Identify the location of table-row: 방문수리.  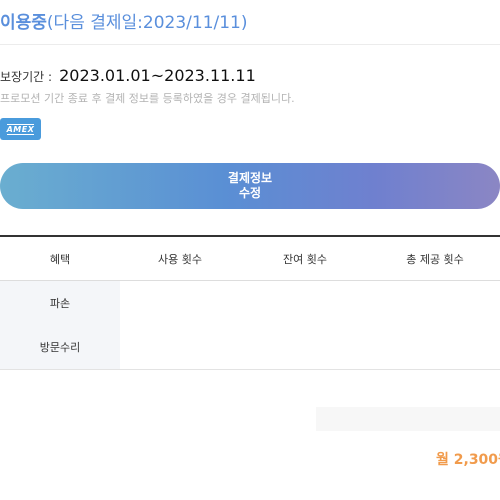
(250, 347).